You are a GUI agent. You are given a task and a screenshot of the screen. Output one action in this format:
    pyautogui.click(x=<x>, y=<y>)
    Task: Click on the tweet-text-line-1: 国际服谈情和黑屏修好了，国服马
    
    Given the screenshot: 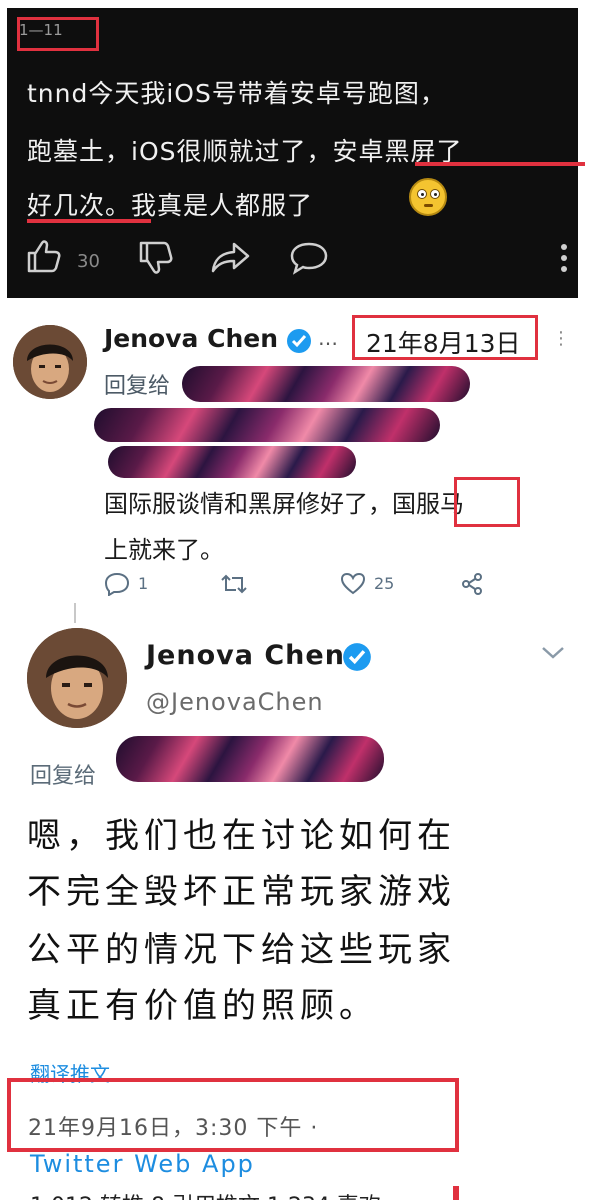 What is the action you would take?
    pyautogui.click(x=284, y=504)
    